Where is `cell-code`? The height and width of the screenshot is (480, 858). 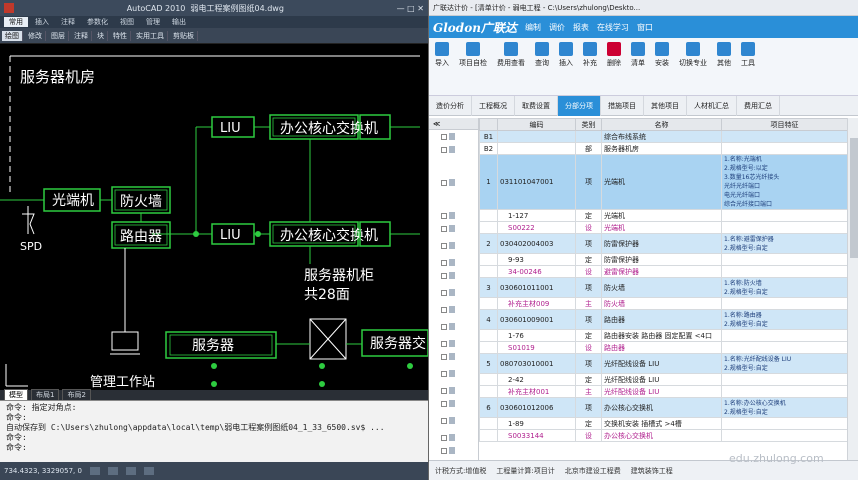
cell-code is located at coordinates (536, 148).